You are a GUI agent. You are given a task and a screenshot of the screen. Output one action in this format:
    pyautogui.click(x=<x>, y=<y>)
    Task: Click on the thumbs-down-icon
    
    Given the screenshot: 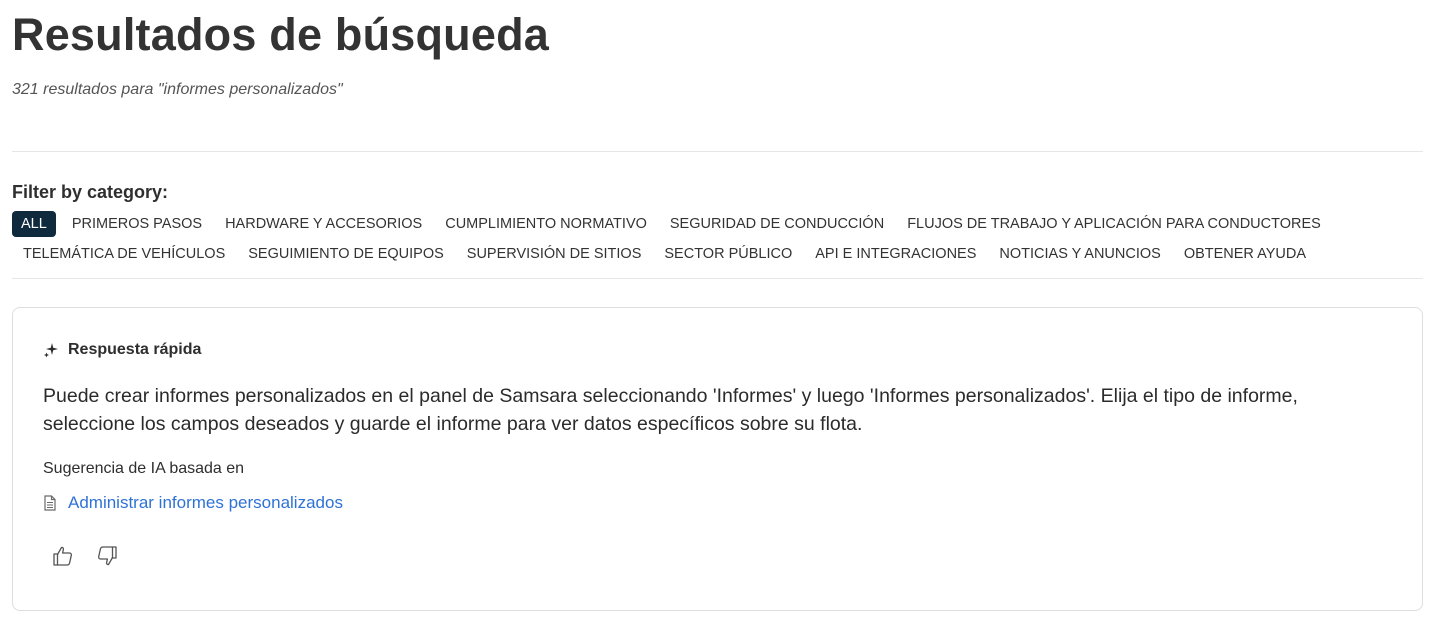 What is the action you would take?
    pyautogui.click(x=107, y=556)
    